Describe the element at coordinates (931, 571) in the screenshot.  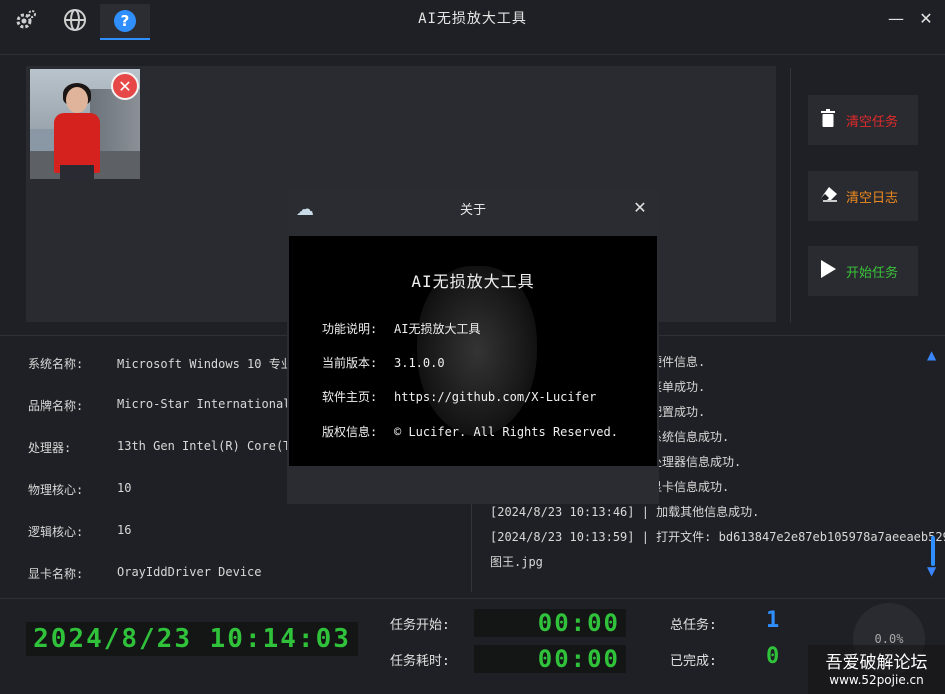
I see `scroll-down-icon: ▼` at that location.